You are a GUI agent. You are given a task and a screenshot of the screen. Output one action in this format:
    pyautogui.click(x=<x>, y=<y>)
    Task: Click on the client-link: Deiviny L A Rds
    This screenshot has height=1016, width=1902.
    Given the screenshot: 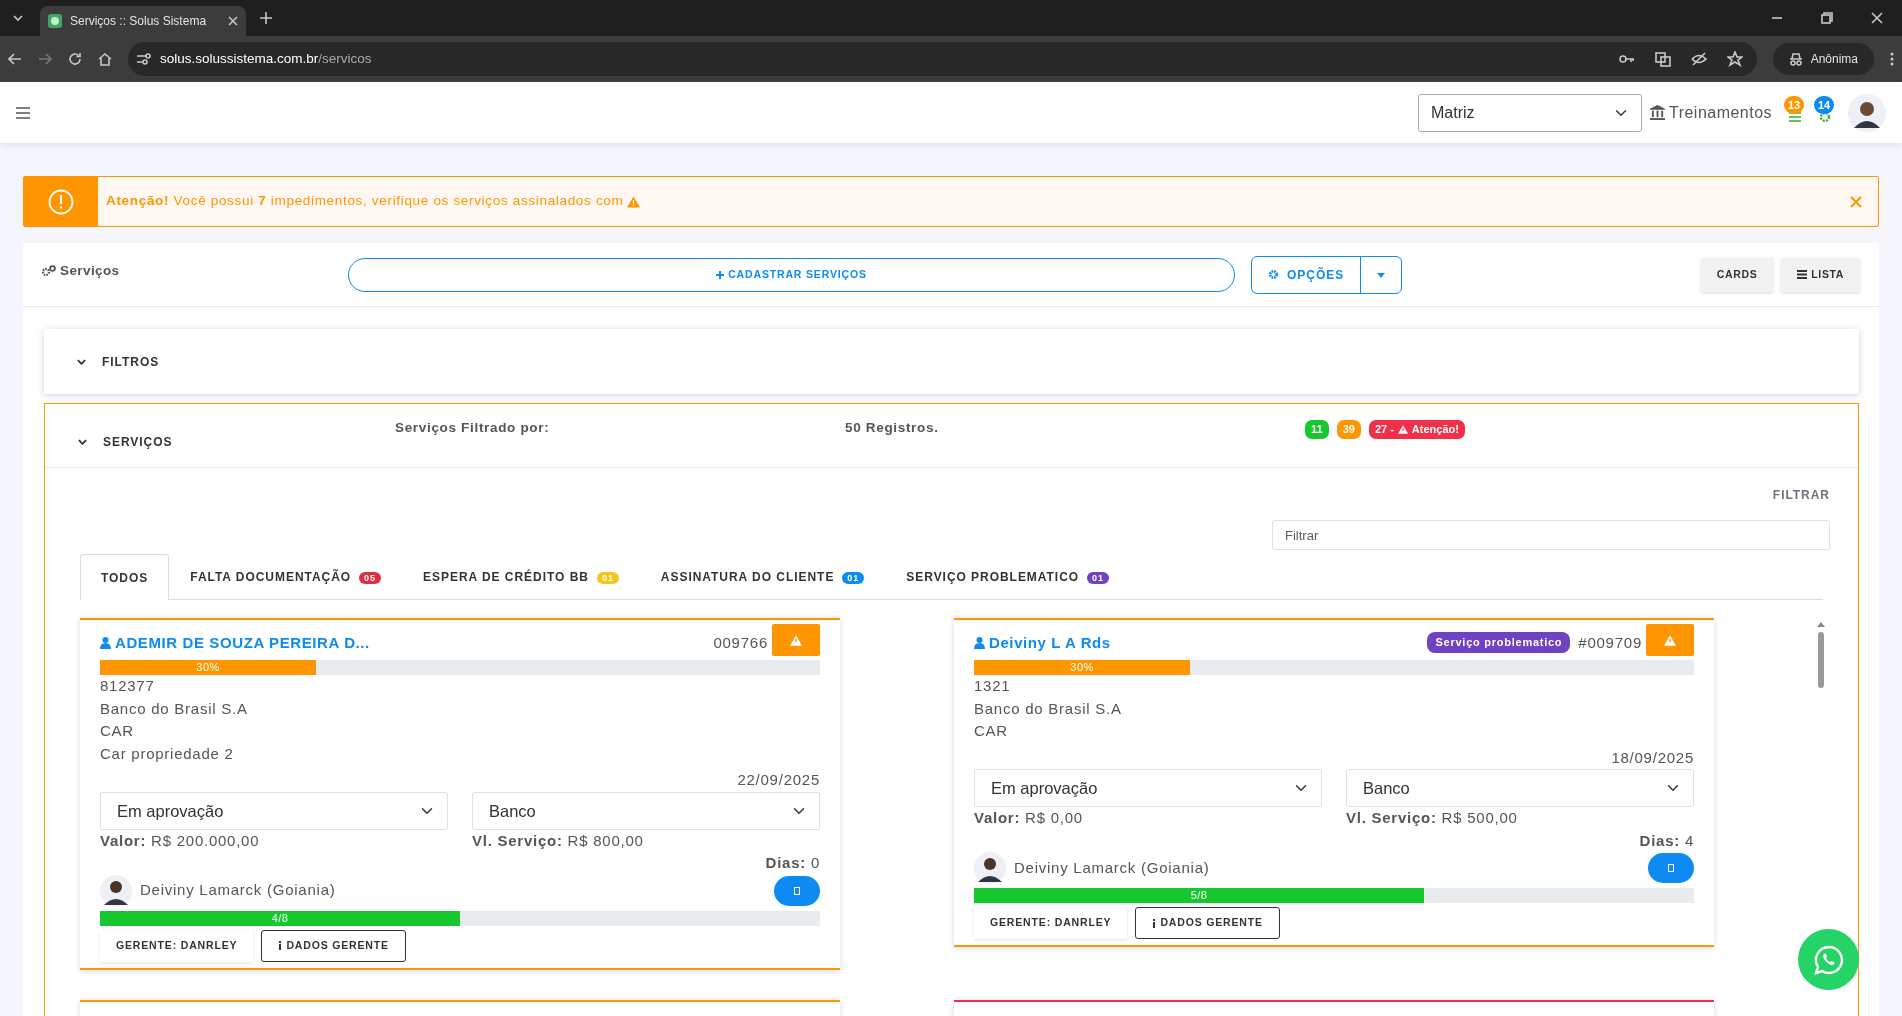 What is the action you would take?
    pyautogui.click(x=1042, y=643)
    